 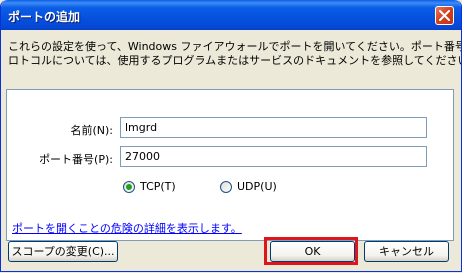 I want to click on dialog-title: ポートの追加, so click(x=44, y=17).